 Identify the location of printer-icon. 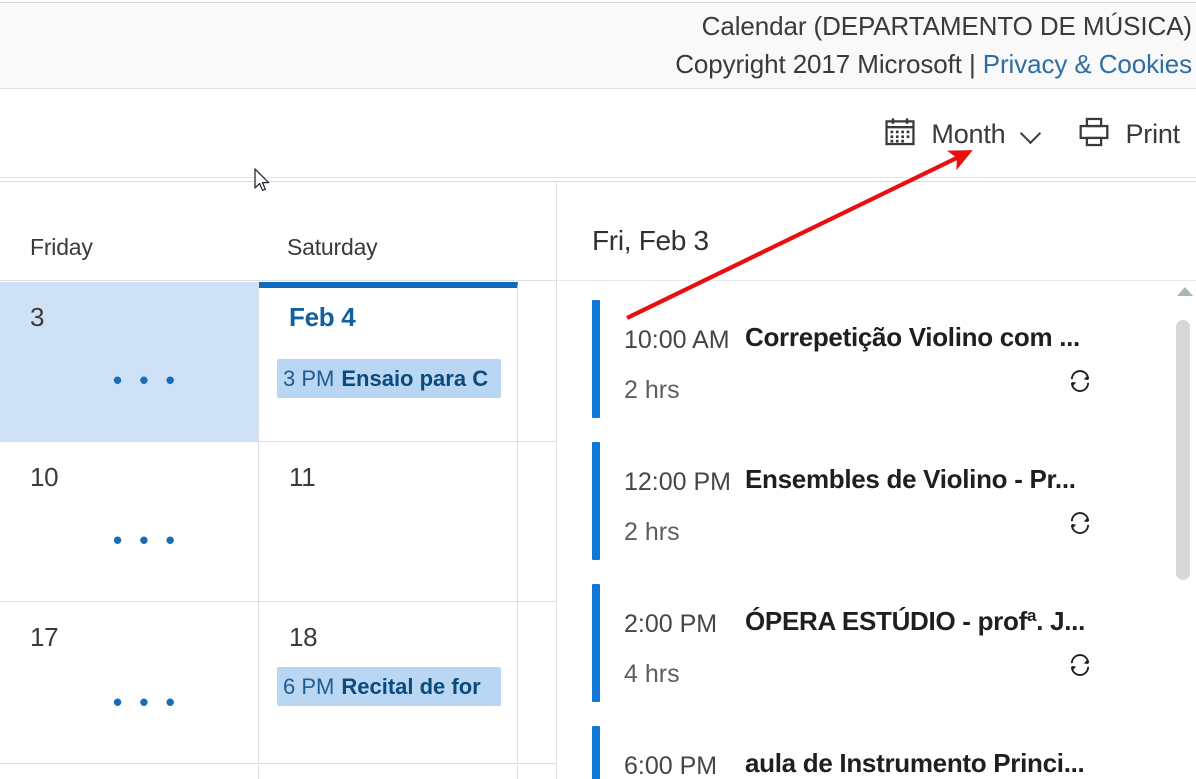
(1094, 134).